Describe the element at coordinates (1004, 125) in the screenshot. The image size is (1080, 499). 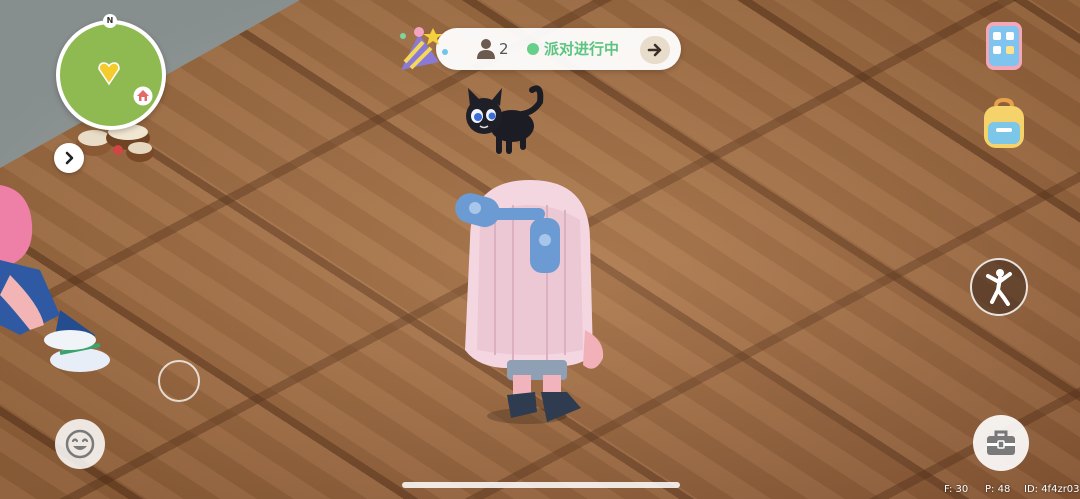
I see `backpack-icon` at that location.